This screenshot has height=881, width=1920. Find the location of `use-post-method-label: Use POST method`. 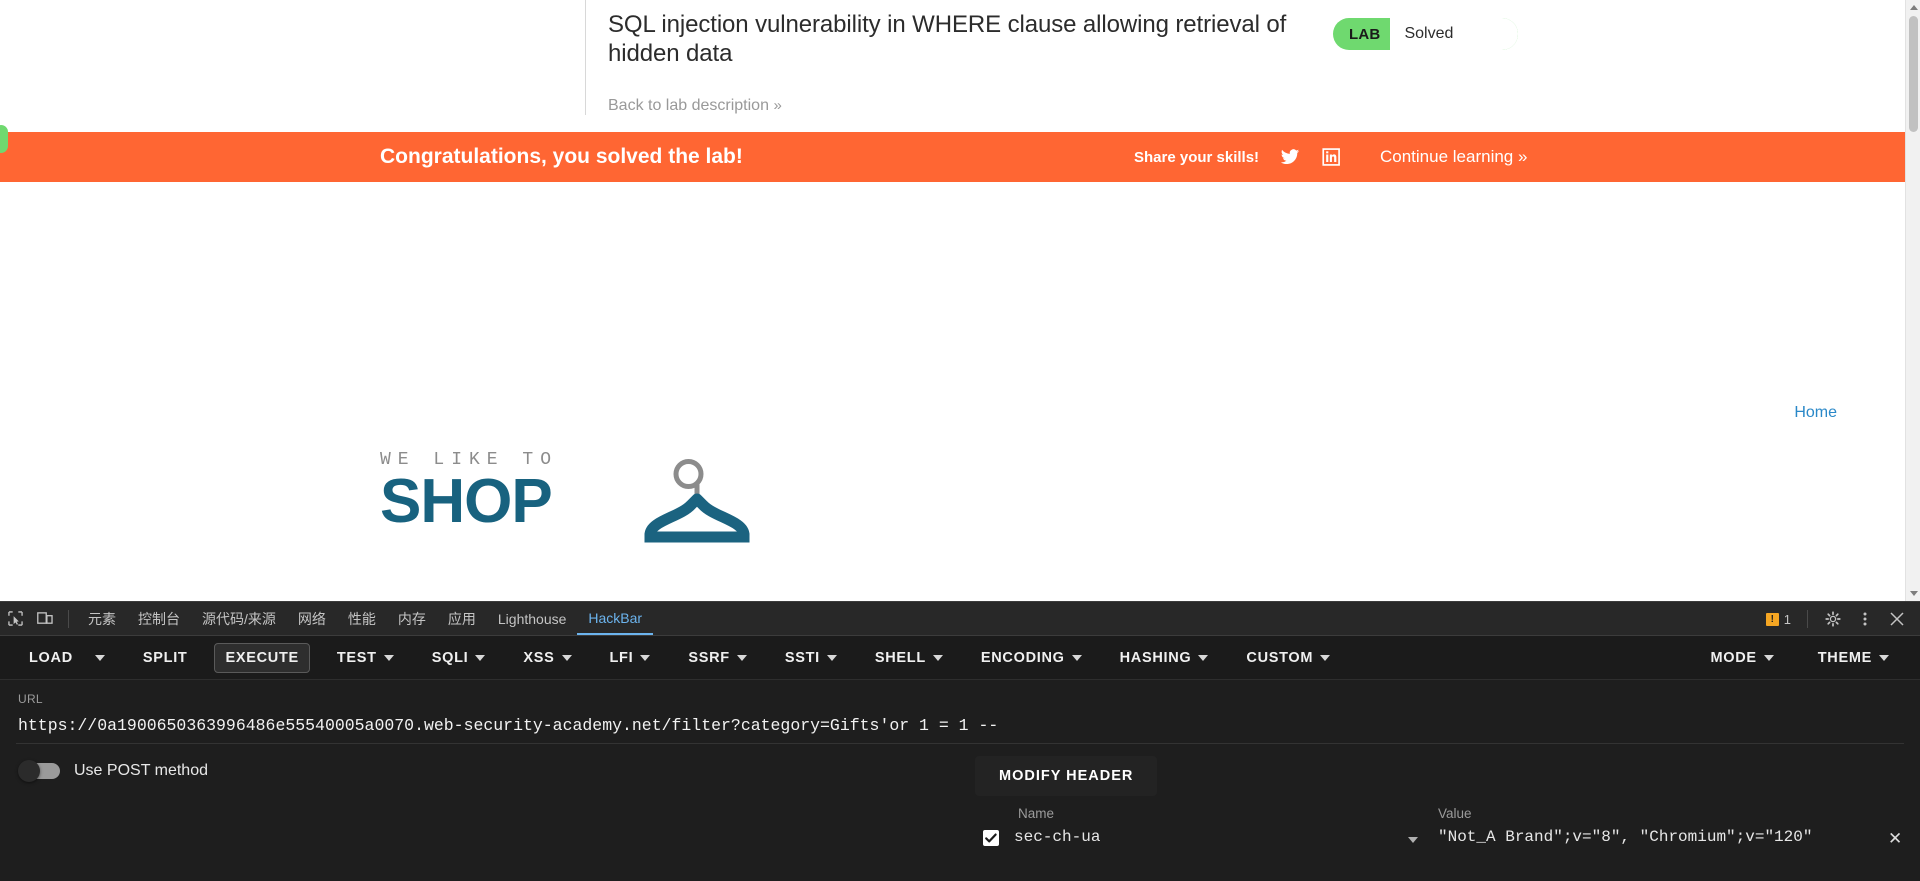

use-post-method-label: Use POST method is located at coordinates (141, 770).